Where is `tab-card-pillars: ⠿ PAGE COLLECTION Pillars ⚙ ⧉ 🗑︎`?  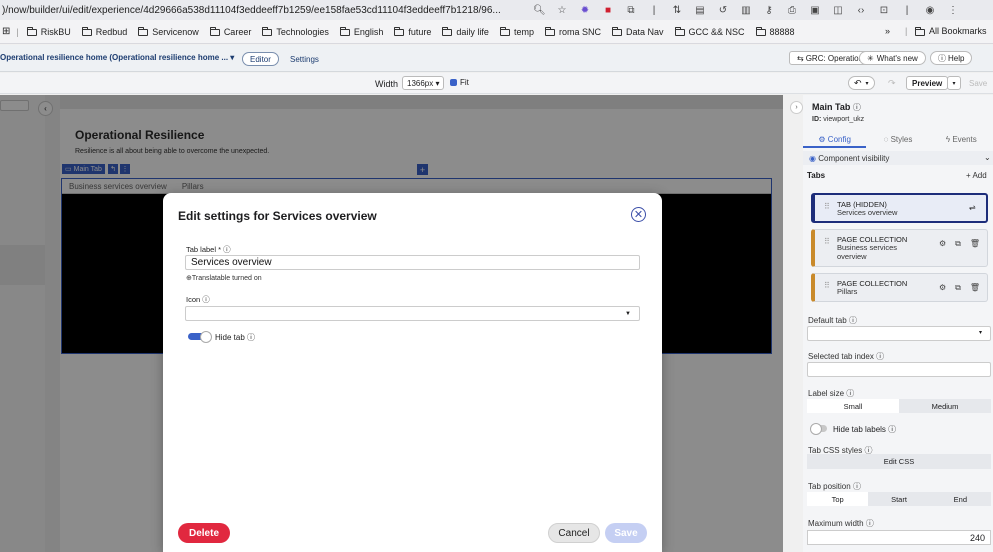 tab-card-pillars: ⠿ PAGE COLLECTION Pillars ⚙ ⧉ 🗑︎ is located at coordinates (899, 287).